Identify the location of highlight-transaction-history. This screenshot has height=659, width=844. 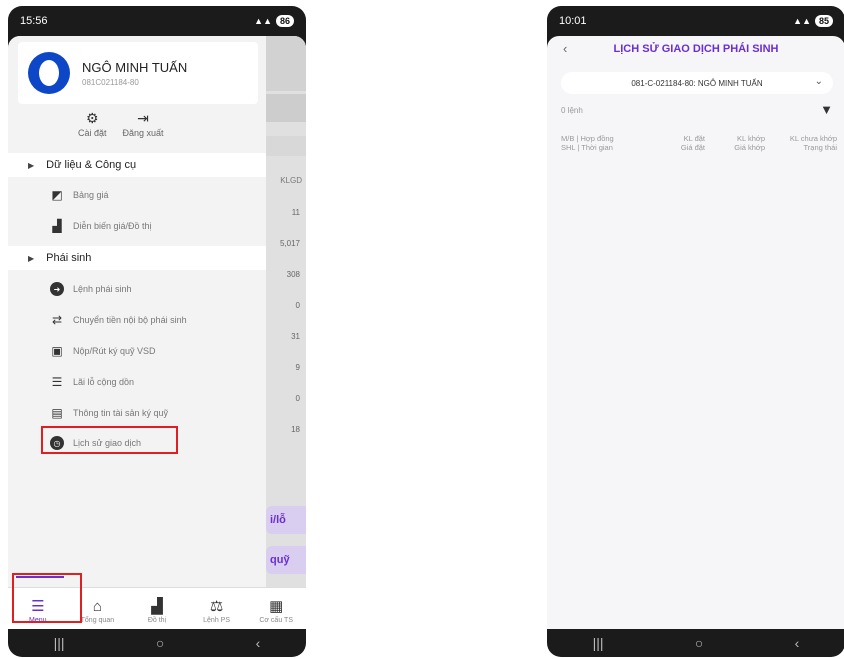
(109, 440).